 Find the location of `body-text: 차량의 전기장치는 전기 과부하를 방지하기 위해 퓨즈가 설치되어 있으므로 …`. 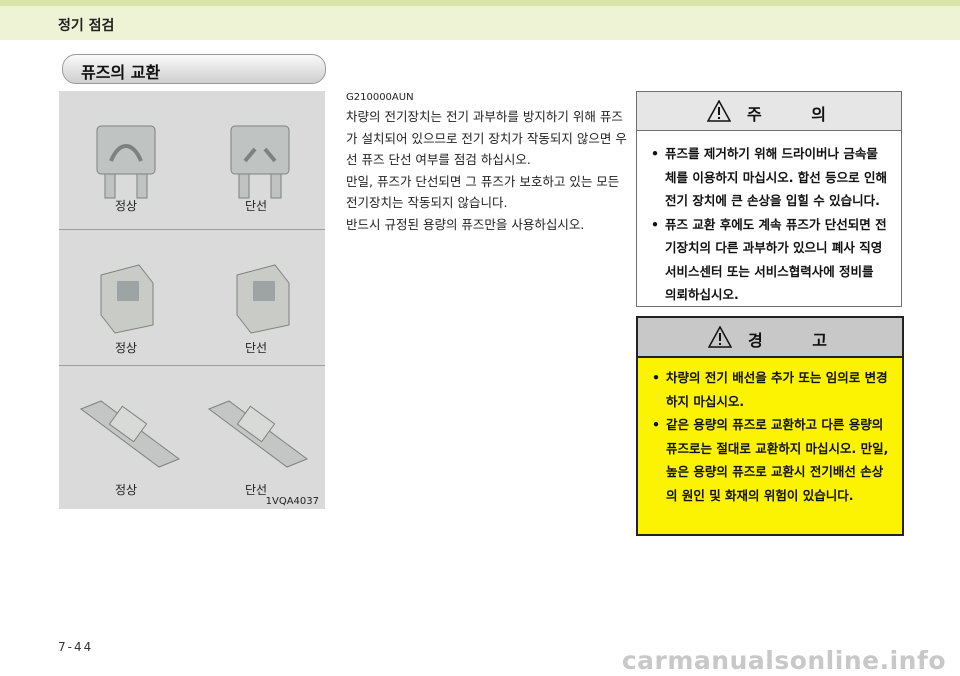

body-text: 차량의 전기장치는 전기 과부하를 방지하기 위해 퓨즈가 설치되어 있으므로 … is located at coordinates (487, 170).